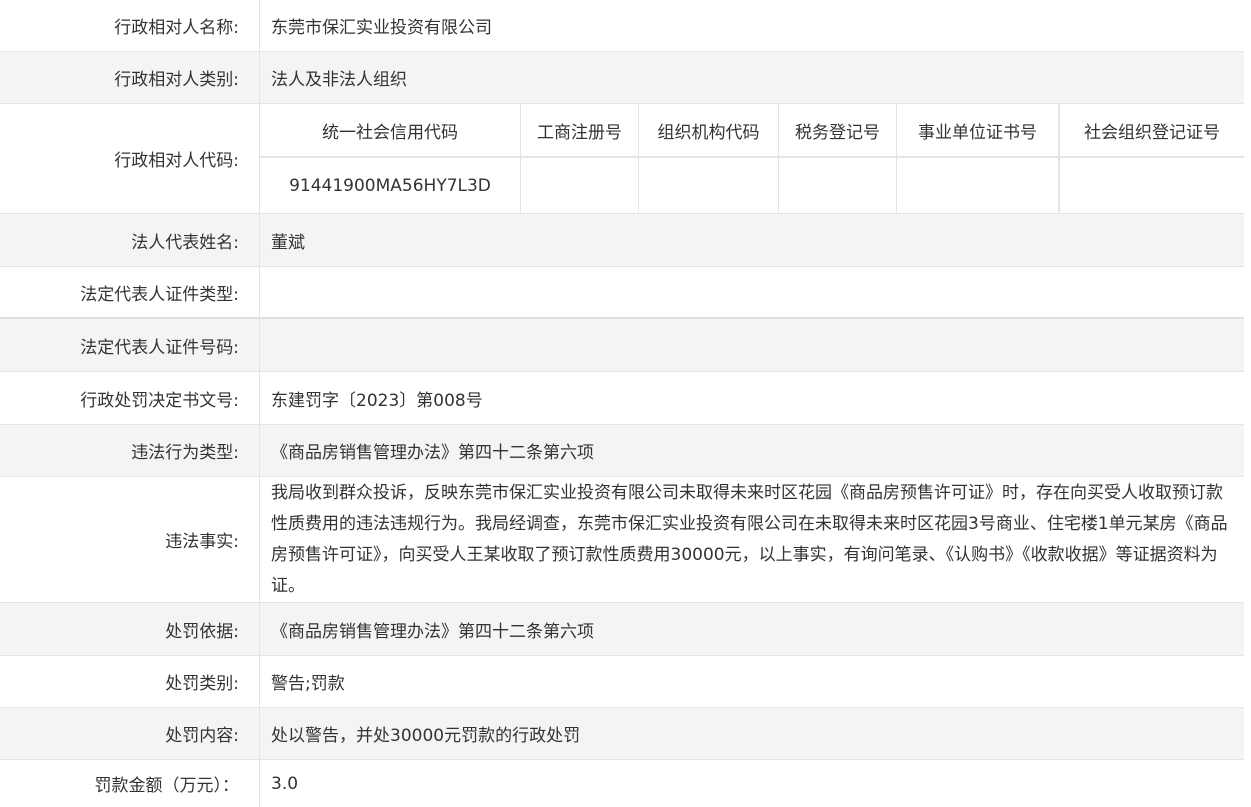 The height and width of the screenshot is (807, 1251). I want to click on label-legal-rep: 法人代表姓名:, so click(130, 240).